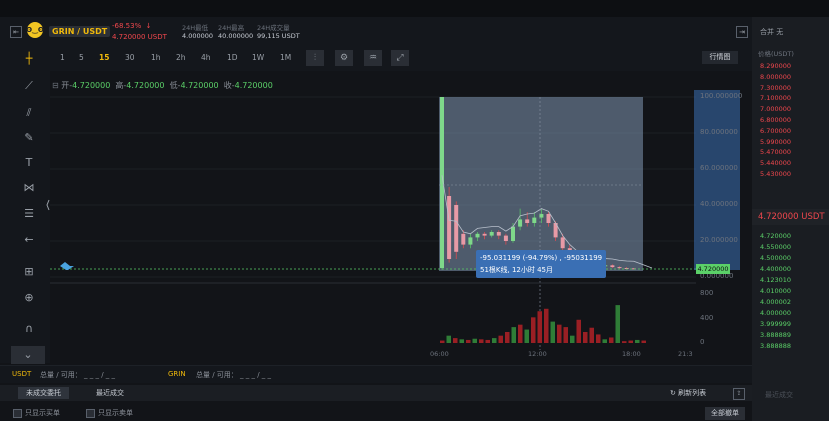  What do you see at coordinates (90, 413) in the screenshot?
I see `sell-only-checkbox` at bounding box center [90, 413].